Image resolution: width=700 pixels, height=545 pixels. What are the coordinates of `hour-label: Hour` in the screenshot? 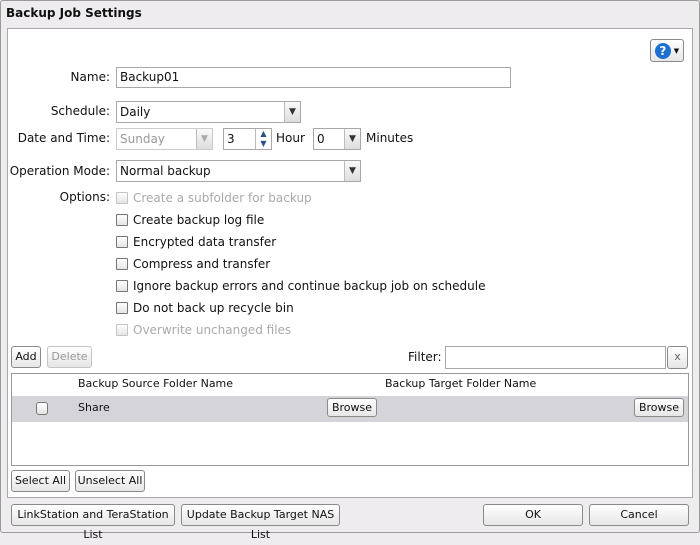 It's located at (290, 138).